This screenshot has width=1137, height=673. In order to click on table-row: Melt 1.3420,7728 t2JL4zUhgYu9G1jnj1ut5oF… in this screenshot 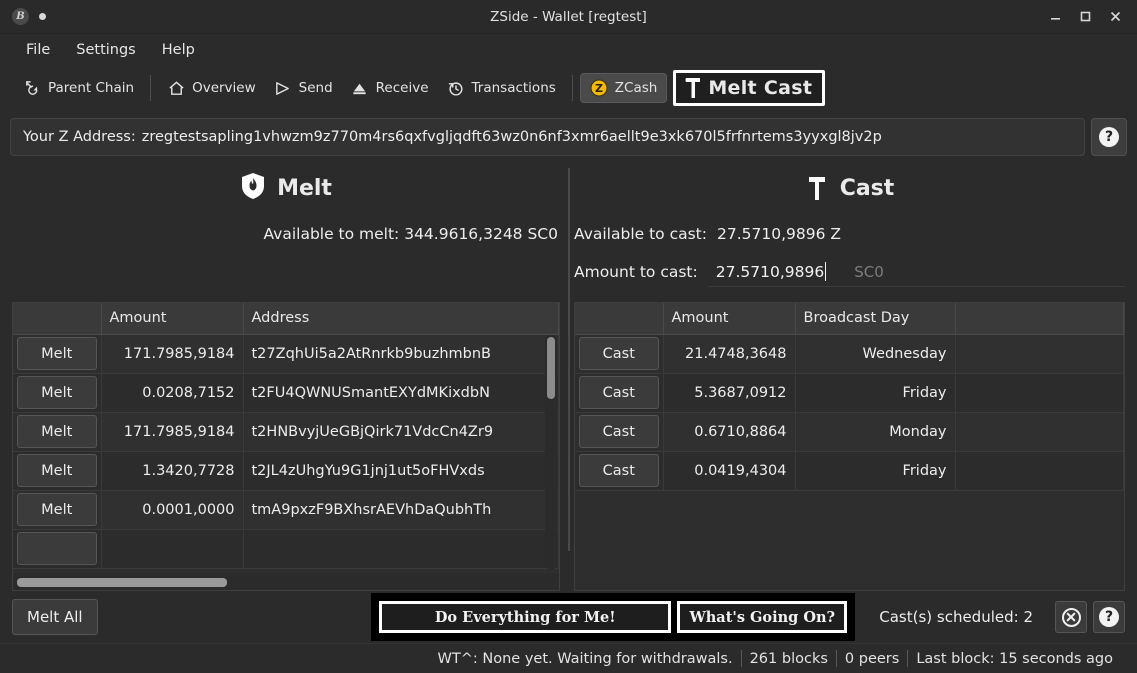, I will do `click(286, 471)`.